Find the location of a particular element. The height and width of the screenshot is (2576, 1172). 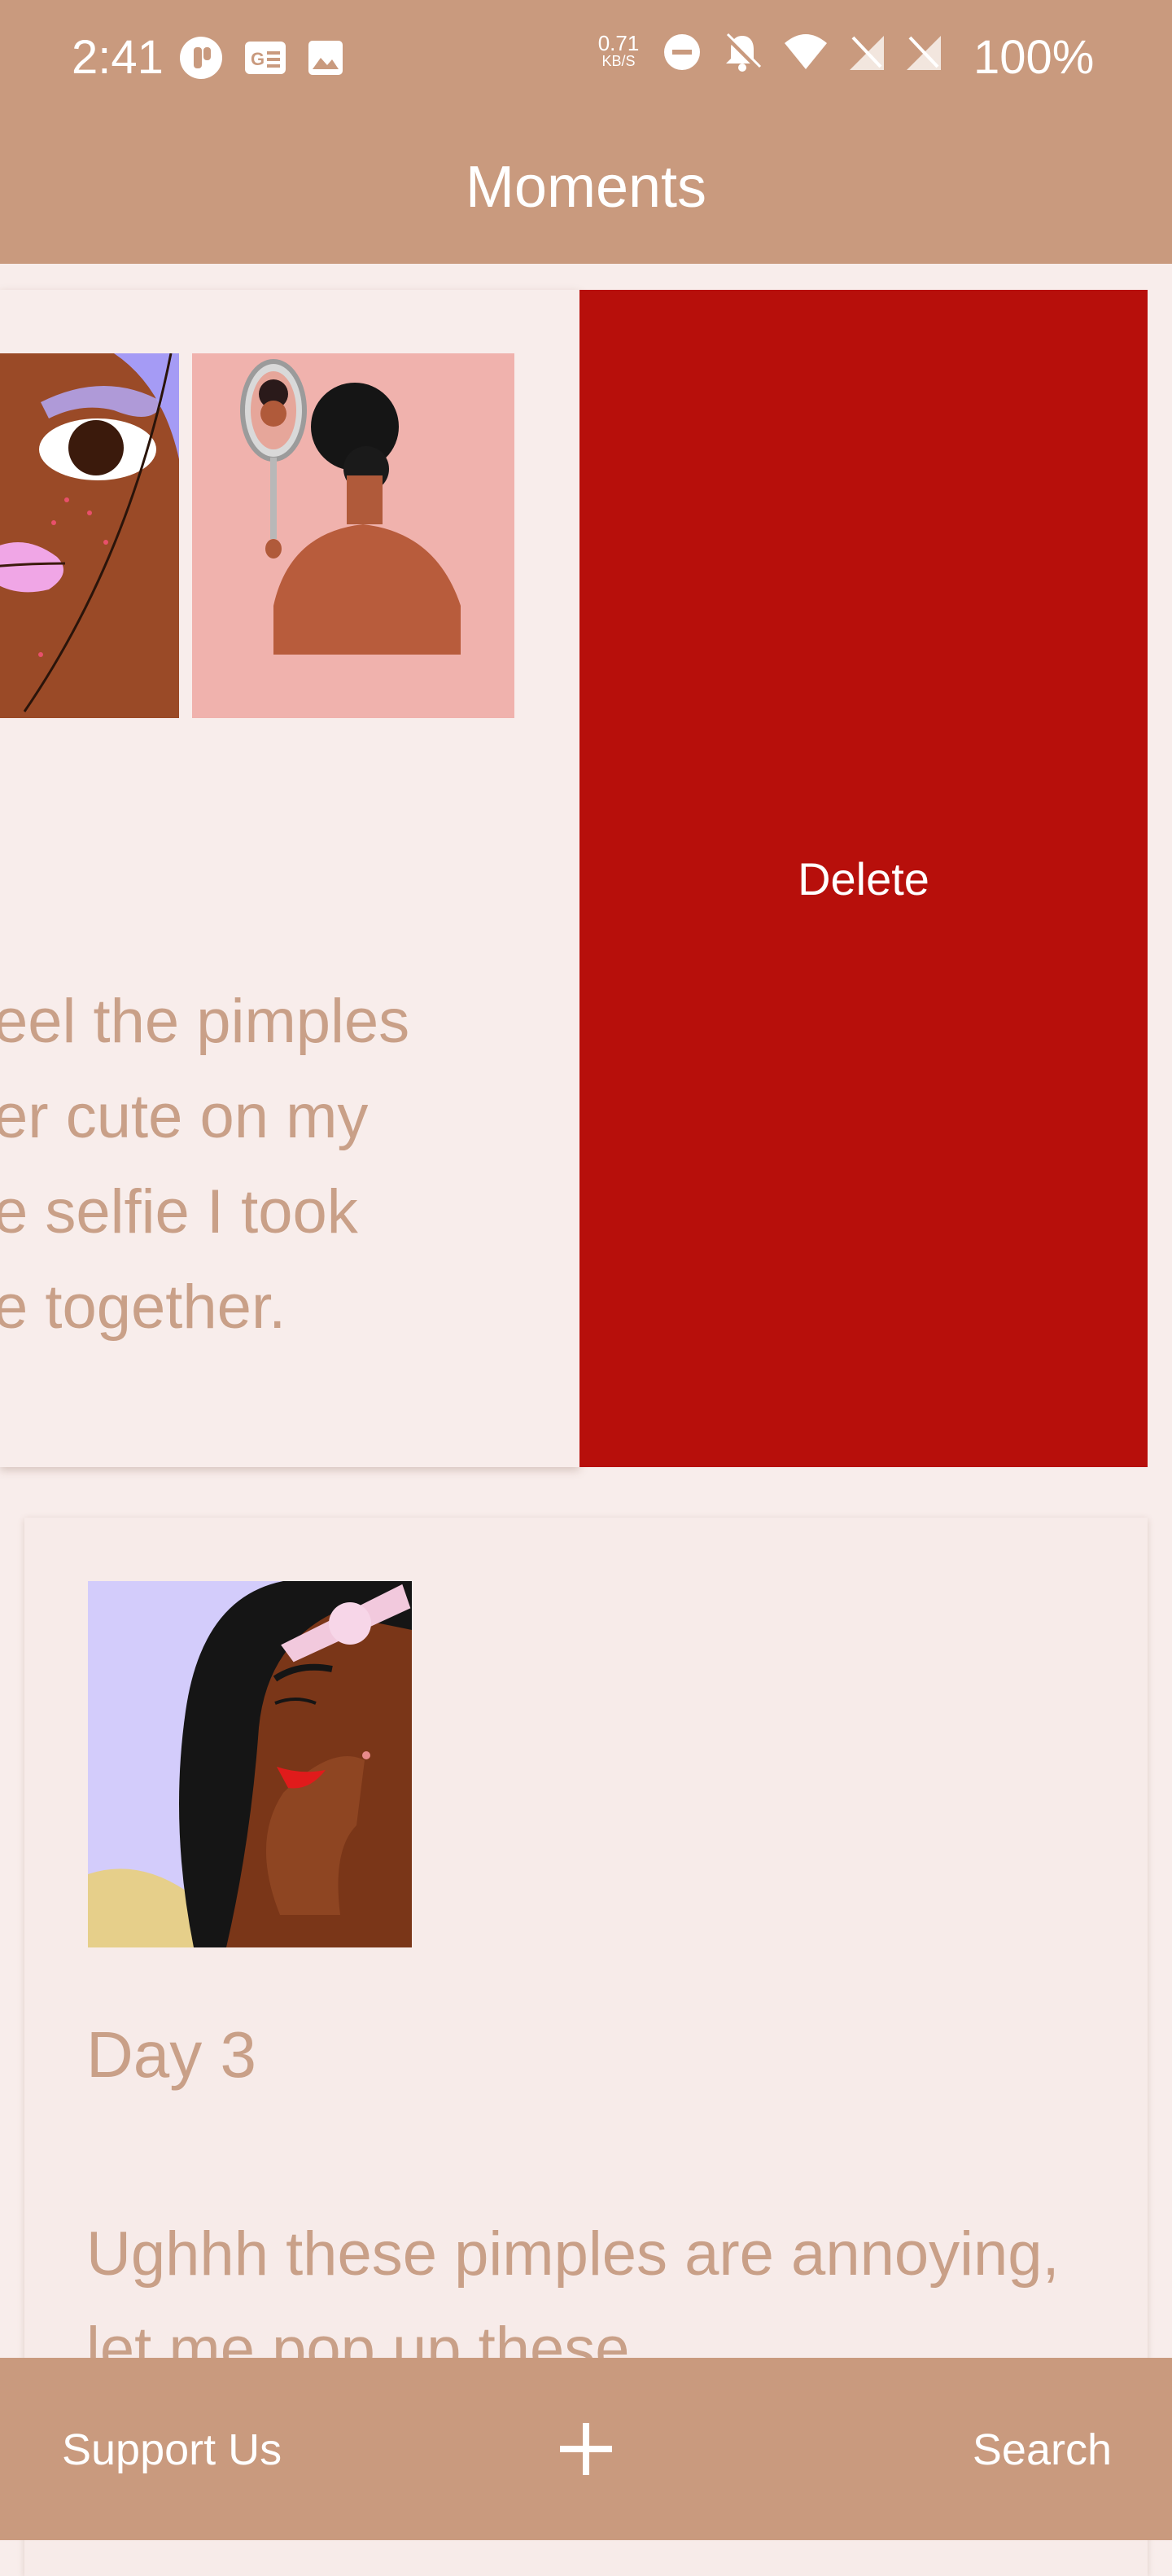

pimple-illustration is located at coordinates (250, 1764).